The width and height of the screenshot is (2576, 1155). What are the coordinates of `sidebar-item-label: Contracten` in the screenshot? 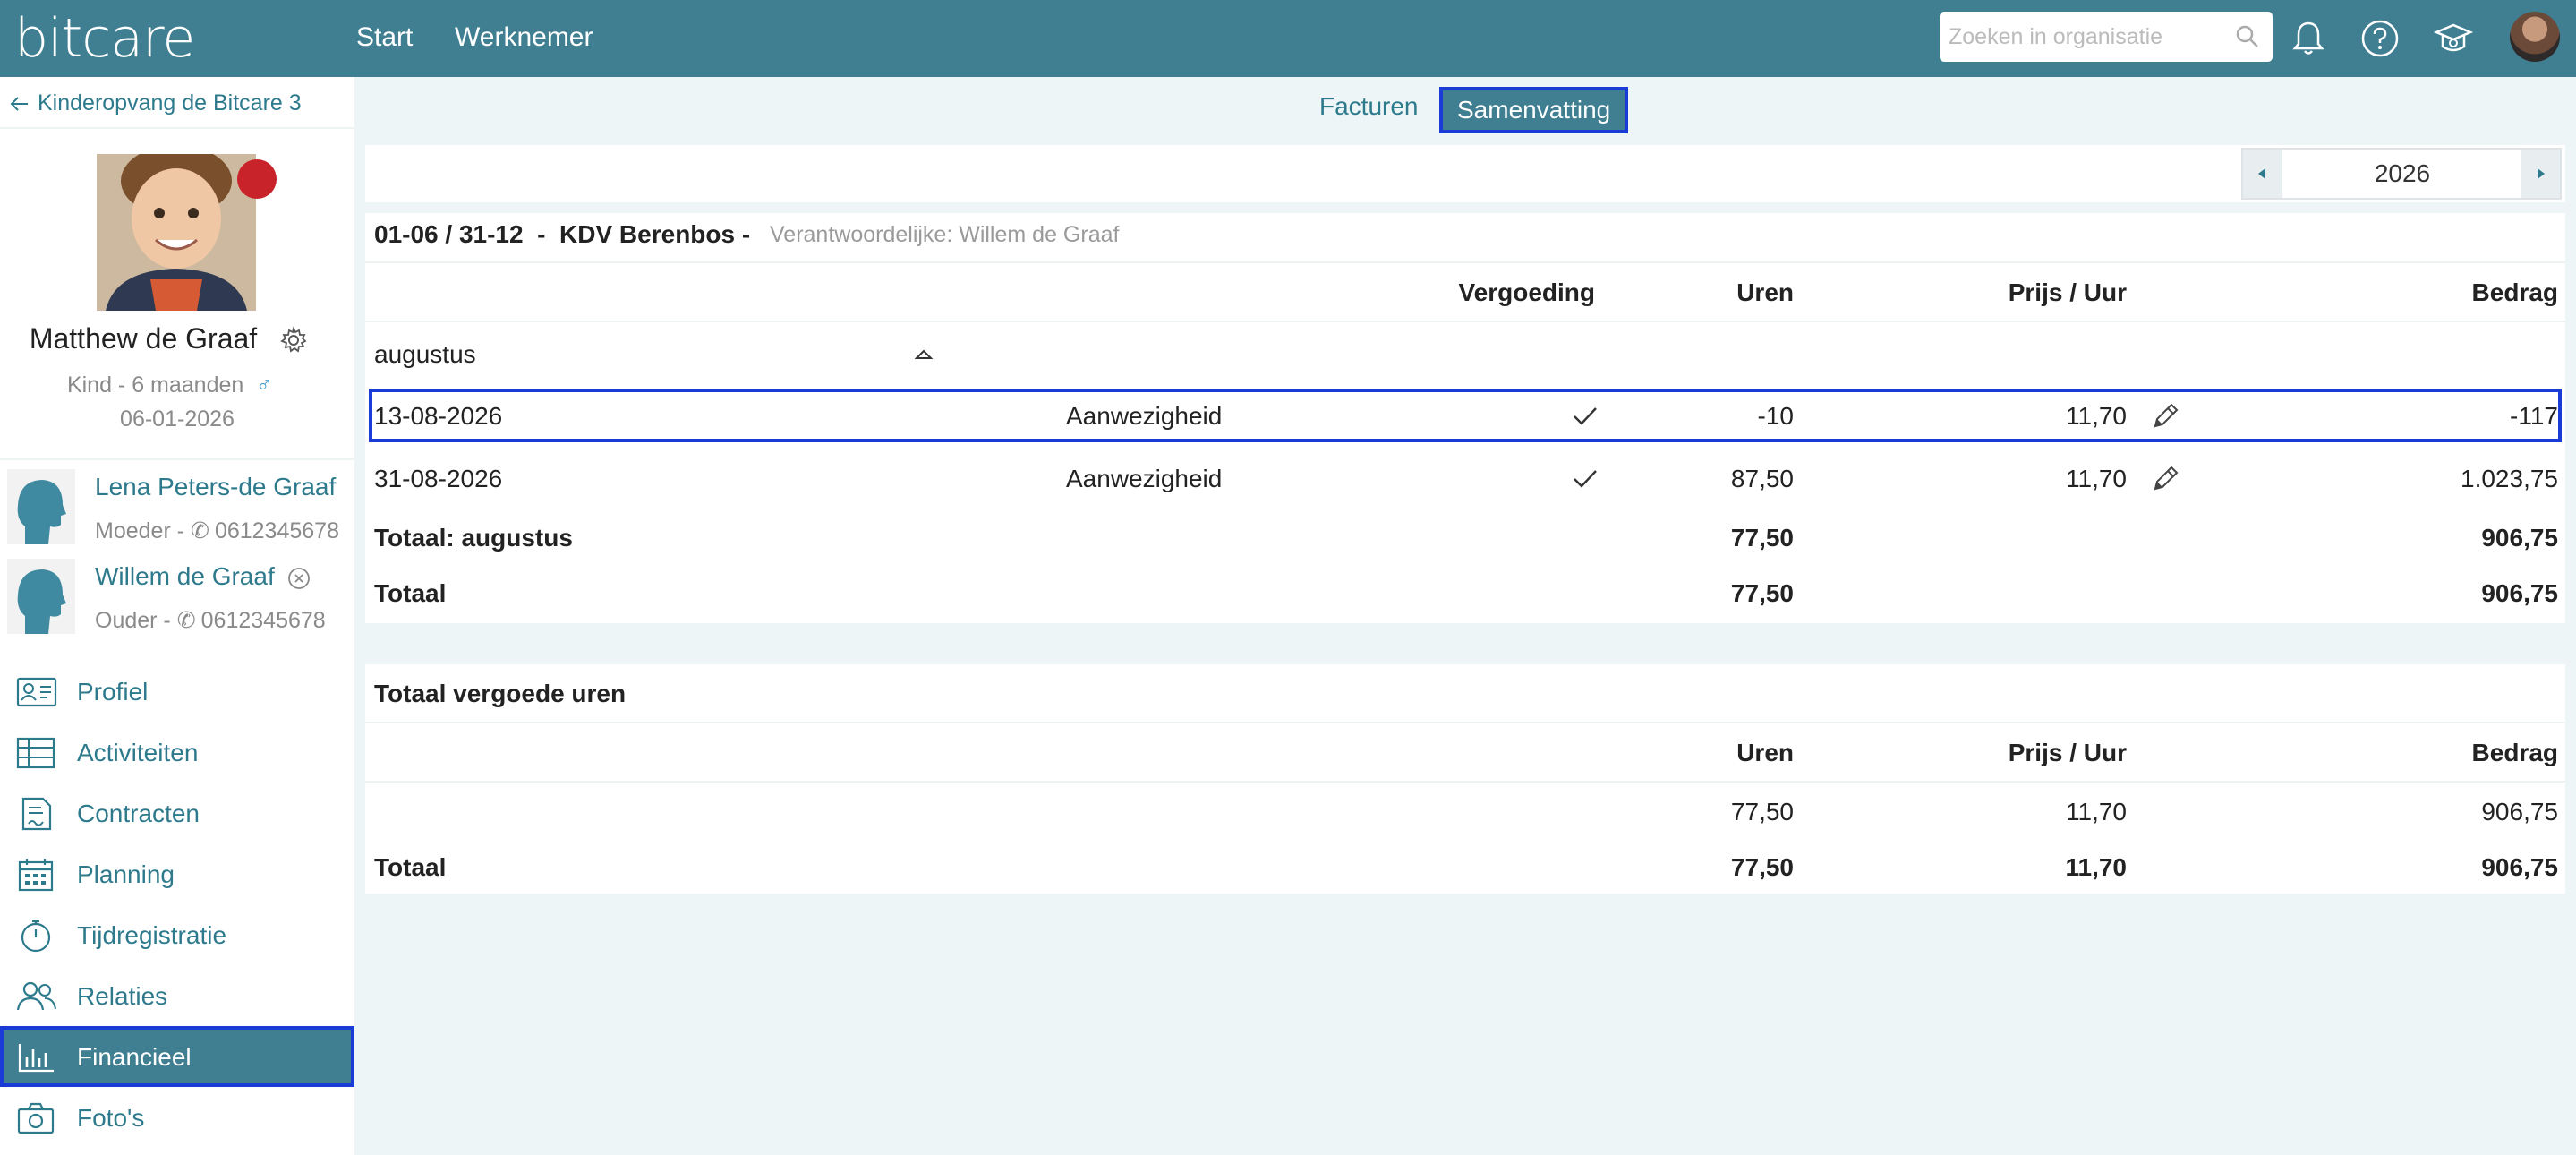 It's located at (138, 813).